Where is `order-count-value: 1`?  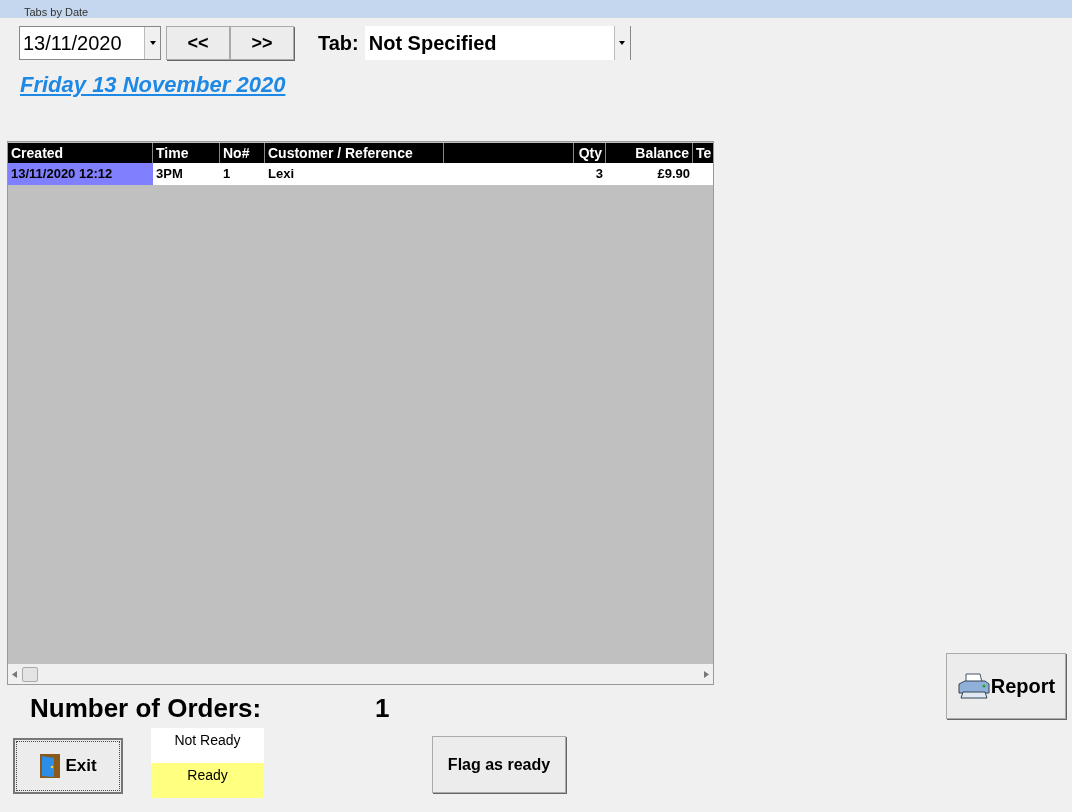
order-count-value: 1 is located at coordinates (382, 708).